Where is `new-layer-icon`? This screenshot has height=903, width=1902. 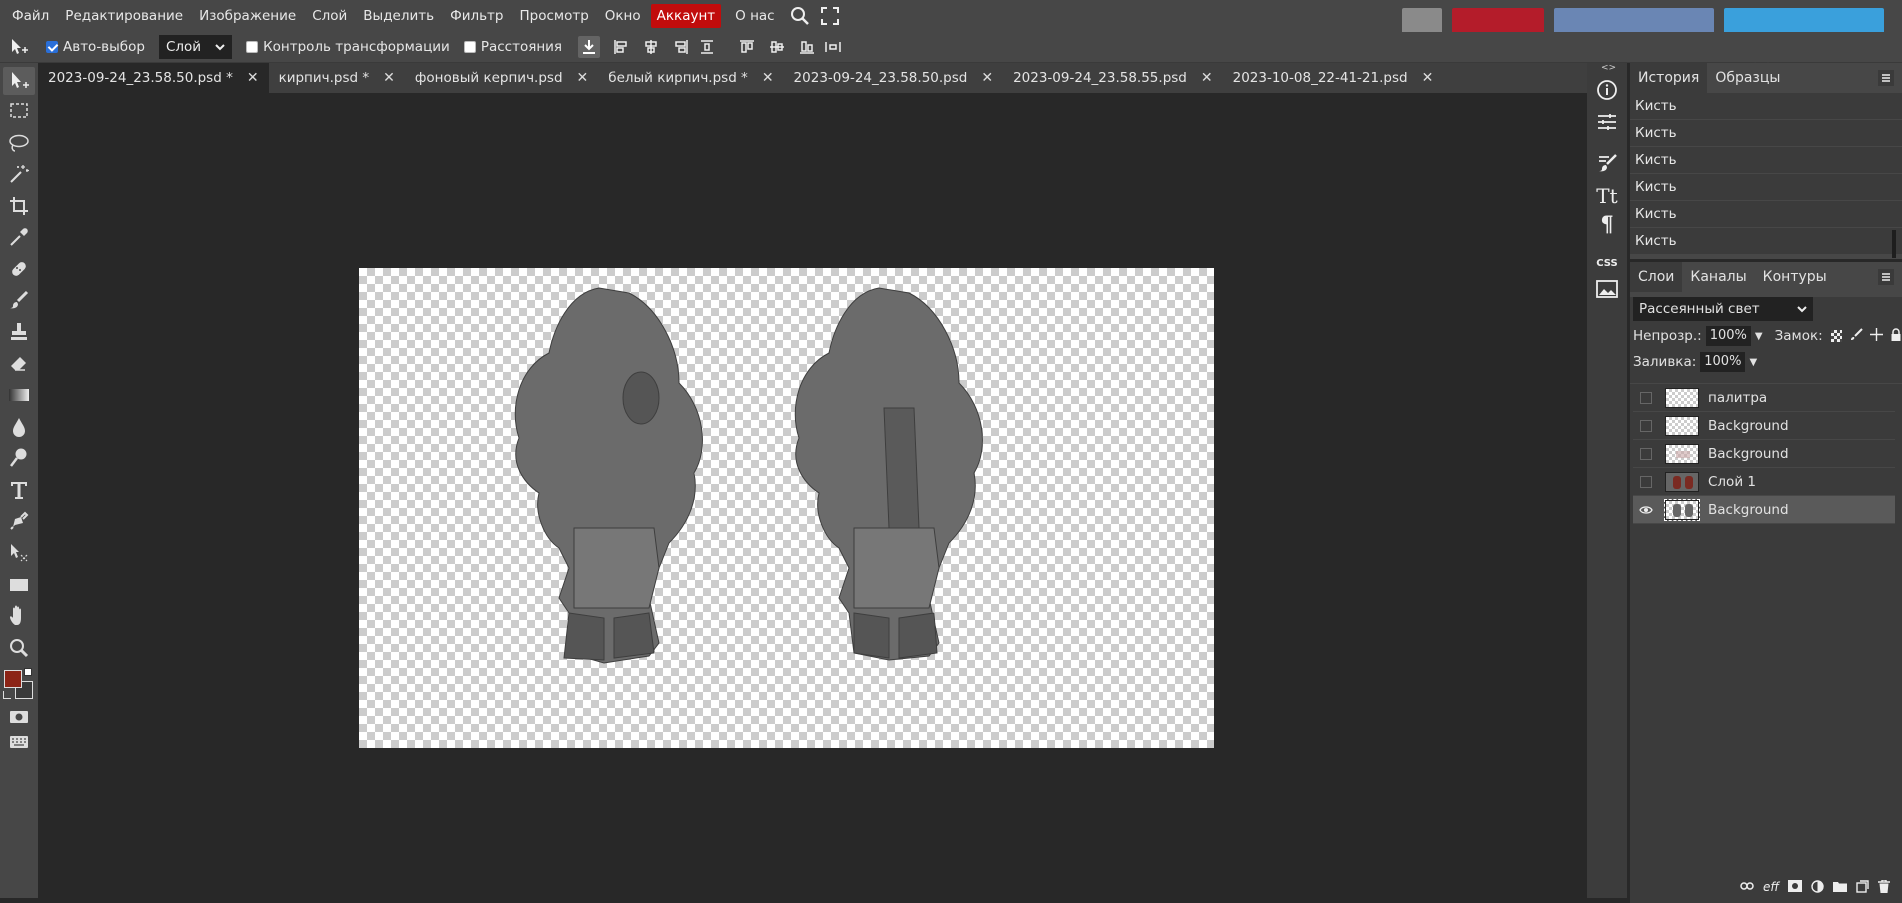
new-layer-icon is located at coordinates (1862, 888).